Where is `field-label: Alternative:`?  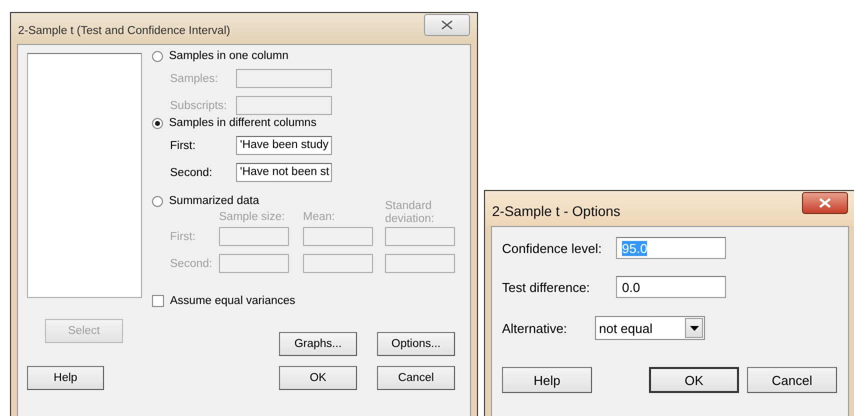
field-label: Alternative: is located at coordinates (535, 328).